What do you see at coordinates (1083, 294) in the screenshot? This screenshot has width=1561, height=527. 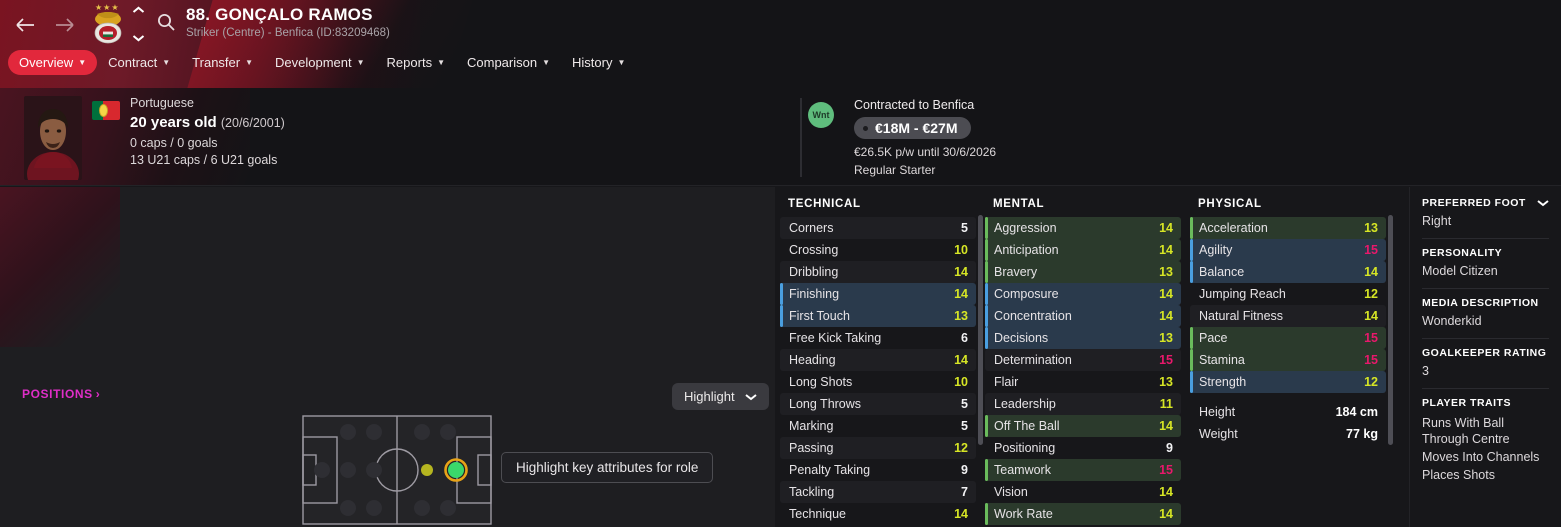 I see `attribute-row: Composure 14` at bounding box center [1083, 294].